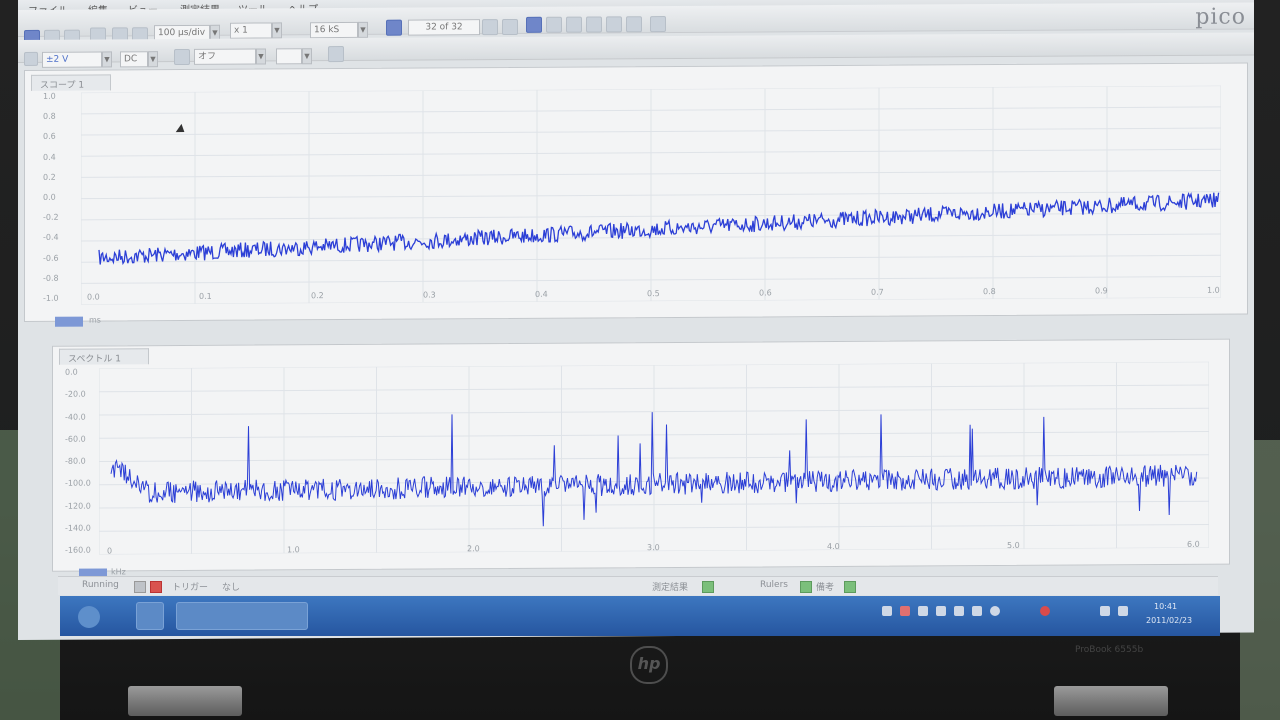 This screenshot has height=720, width=1280. Describe the element at coordinates (541, 294) in the screenshot. I see `x-axis-tick-label: 0.4` at that location.